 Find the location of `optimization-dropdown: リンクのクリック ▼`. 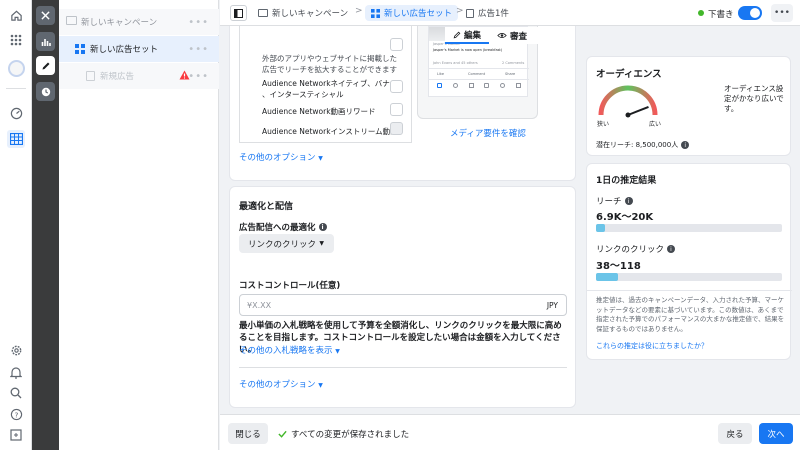

optimization-dropdown: リンクのクリック ▼ is located at coordinates (286, 243).